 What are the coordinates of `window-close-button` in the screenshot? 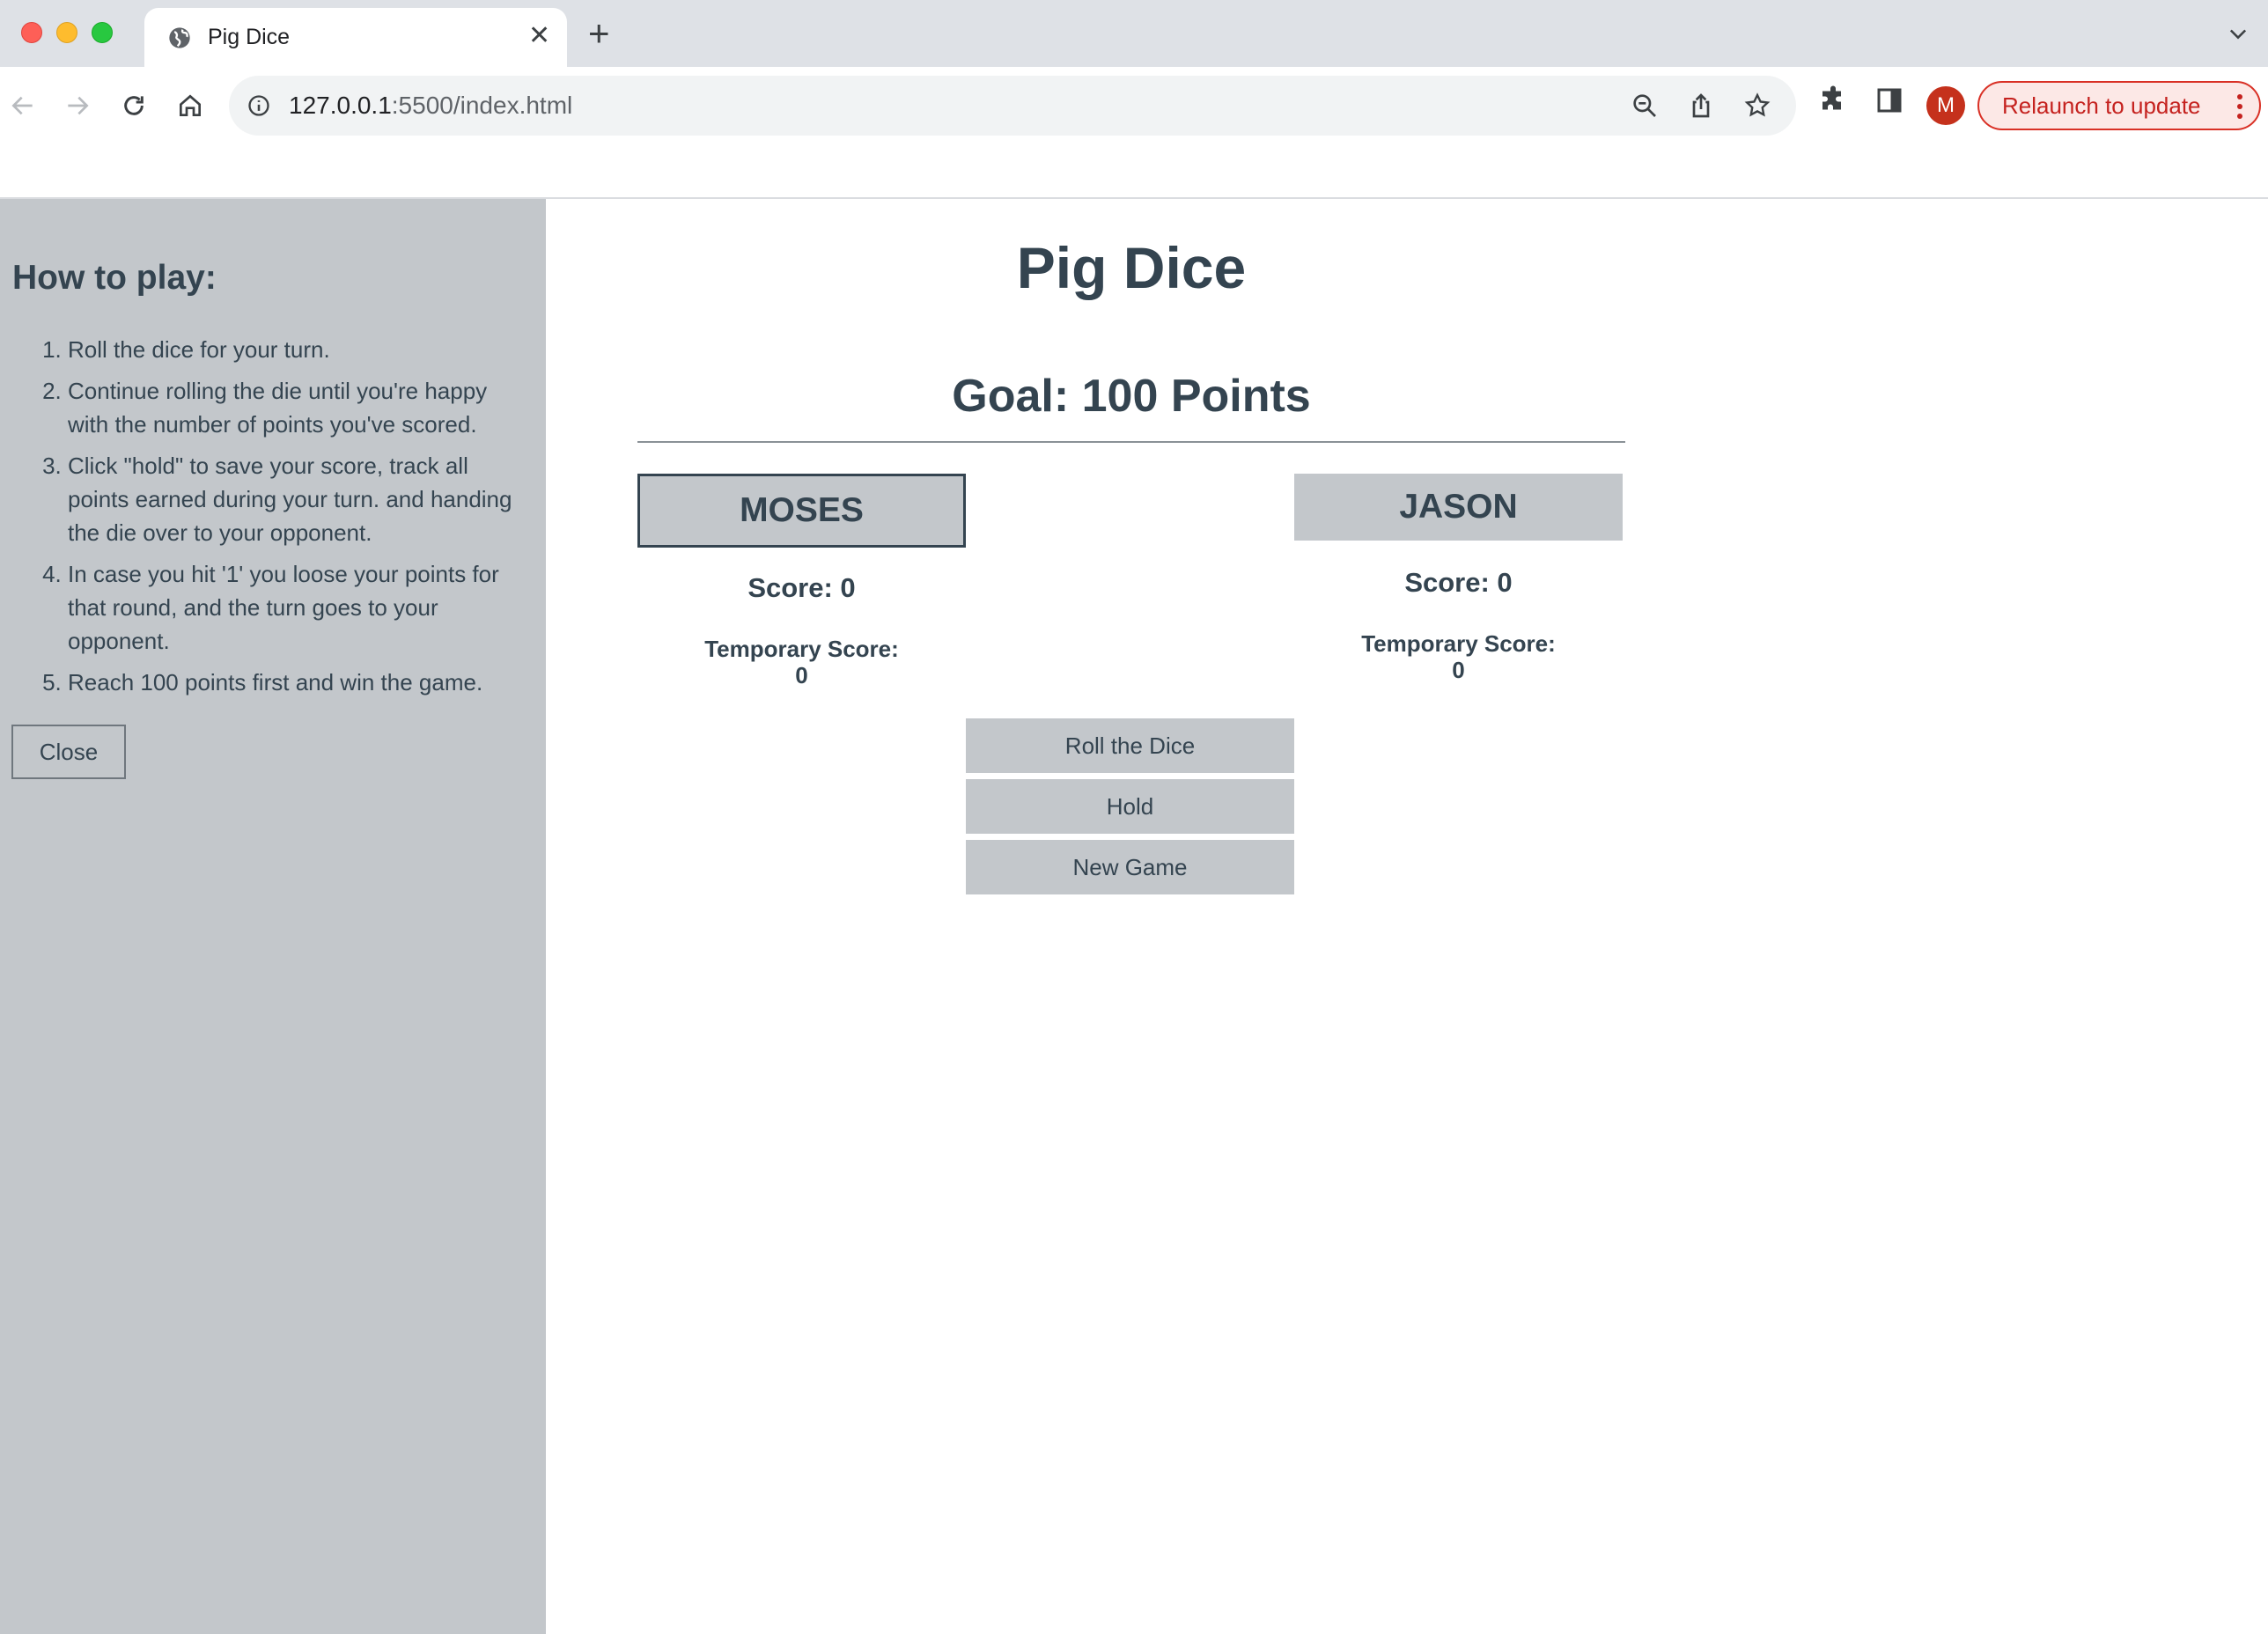 It's located at (31, 33).